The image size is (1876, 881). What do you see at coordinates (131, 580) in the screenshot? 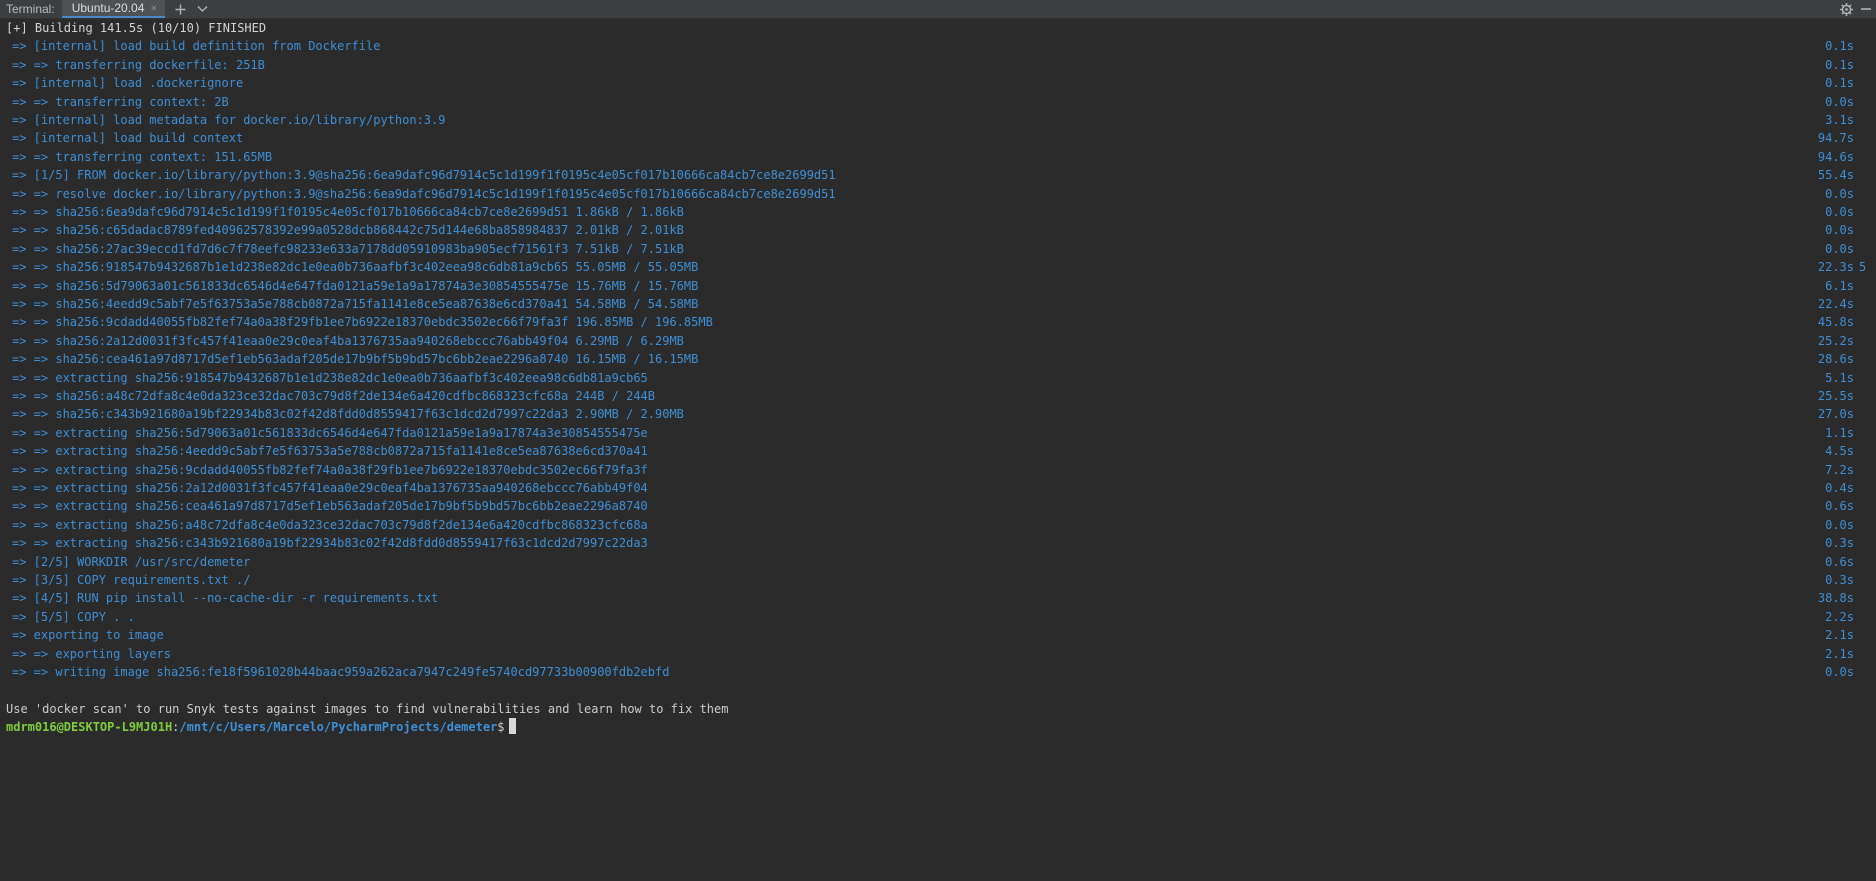
I see `build-step-text: => [3/5] COPY requirements.txt ./` at bounding box center [131, 580].